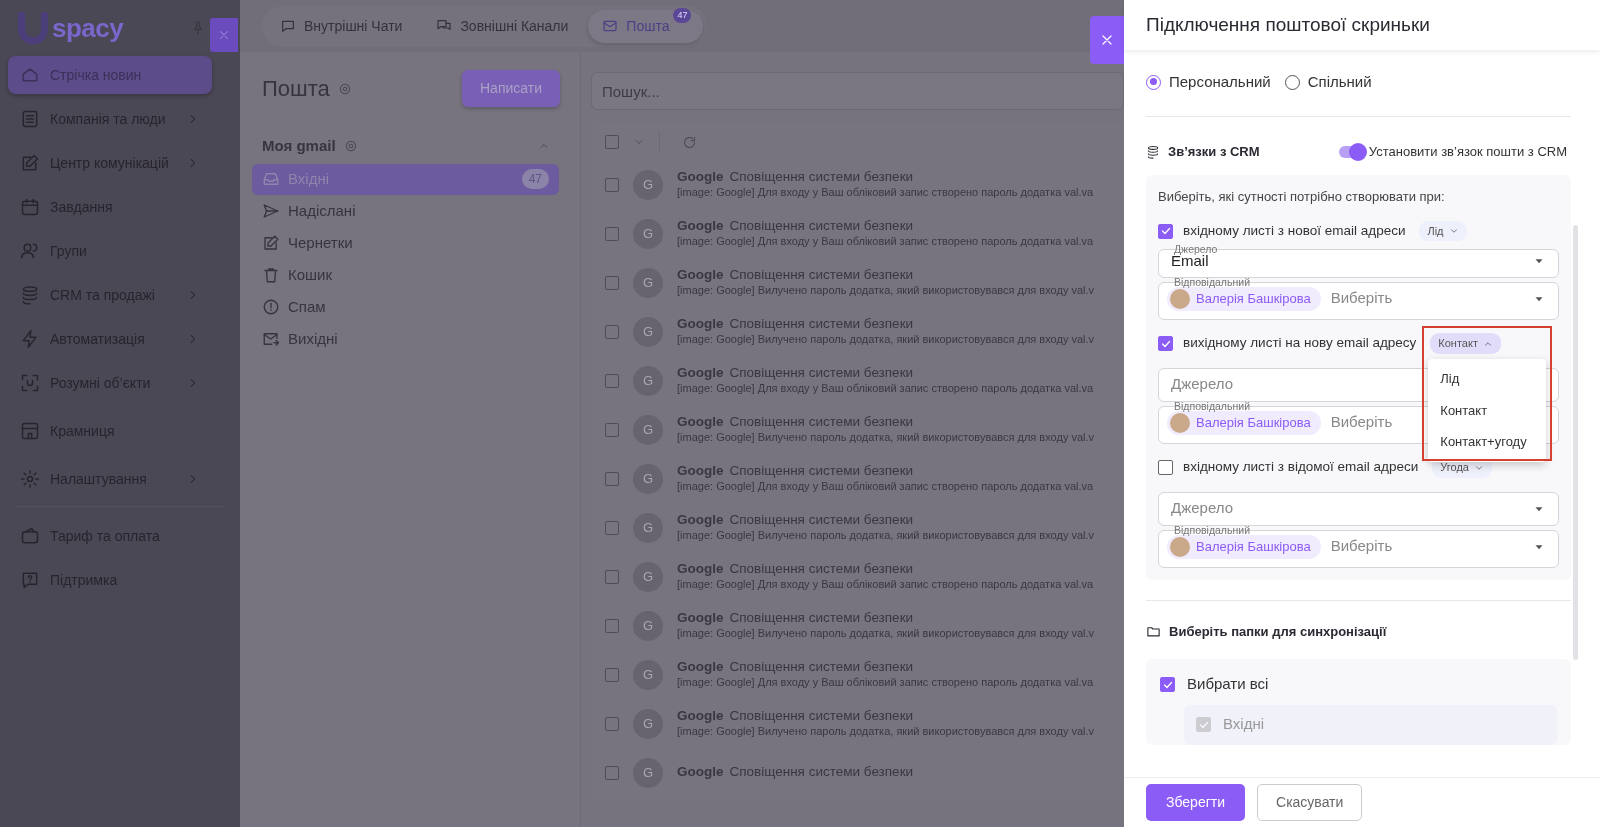  Describe the element at coordinates (30, 383) in the screenshot. I see `frame-icon` at that location.